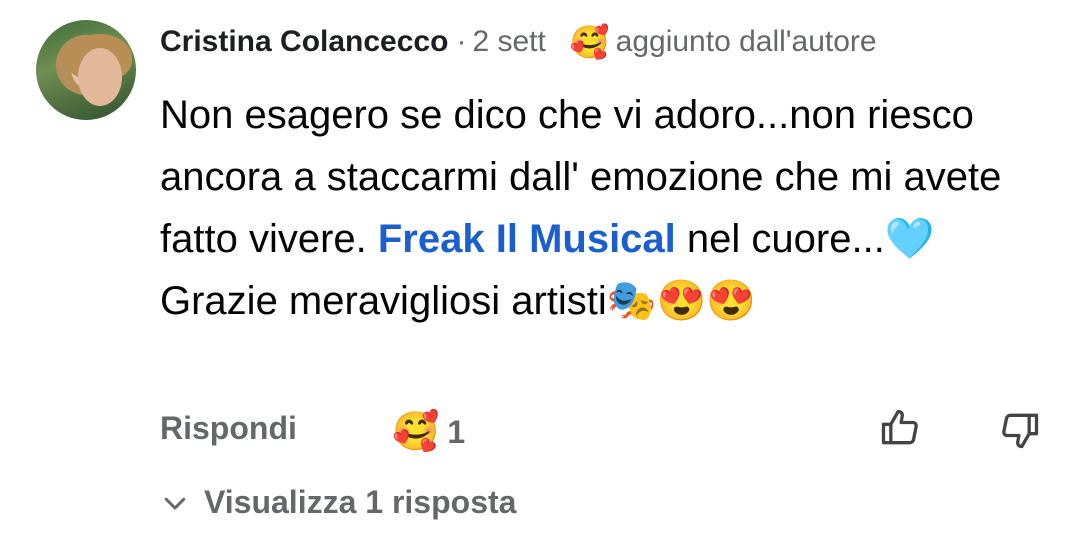  Describe the element at coordinates (175, 503) in the screenshot. I see `chevron-down-icon` at that location.